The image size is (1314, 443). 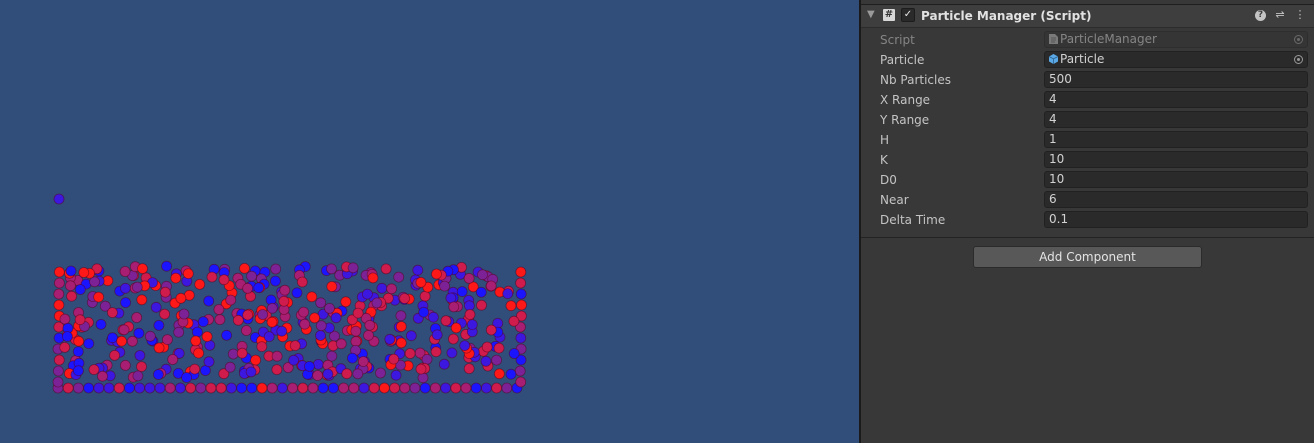 What do you see at coordinates (1176, 59) in the screenshot?
I see `object-field: Particle` at bounding box center [1176, 59].